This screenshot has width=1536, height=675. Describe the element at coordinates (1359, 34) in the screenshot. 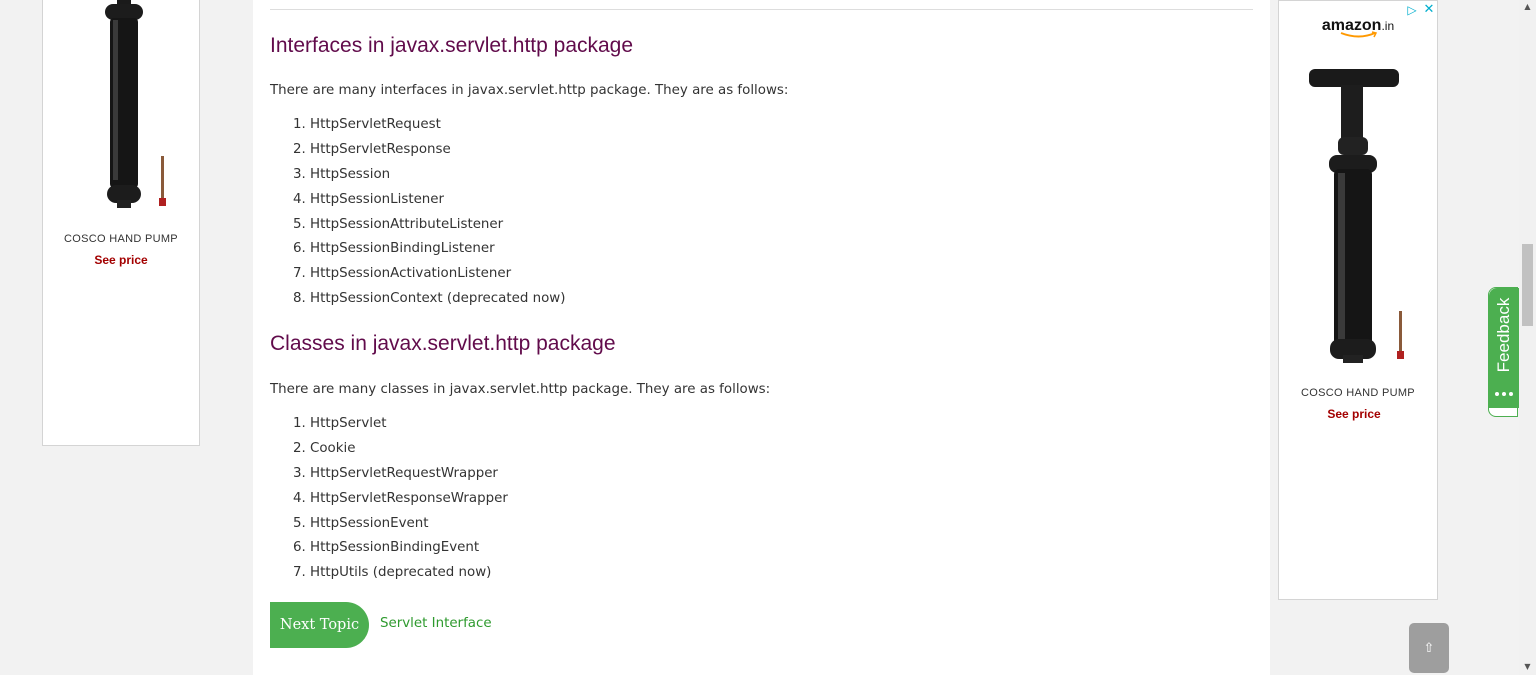

I see `amazon-smile-icon` at that location.